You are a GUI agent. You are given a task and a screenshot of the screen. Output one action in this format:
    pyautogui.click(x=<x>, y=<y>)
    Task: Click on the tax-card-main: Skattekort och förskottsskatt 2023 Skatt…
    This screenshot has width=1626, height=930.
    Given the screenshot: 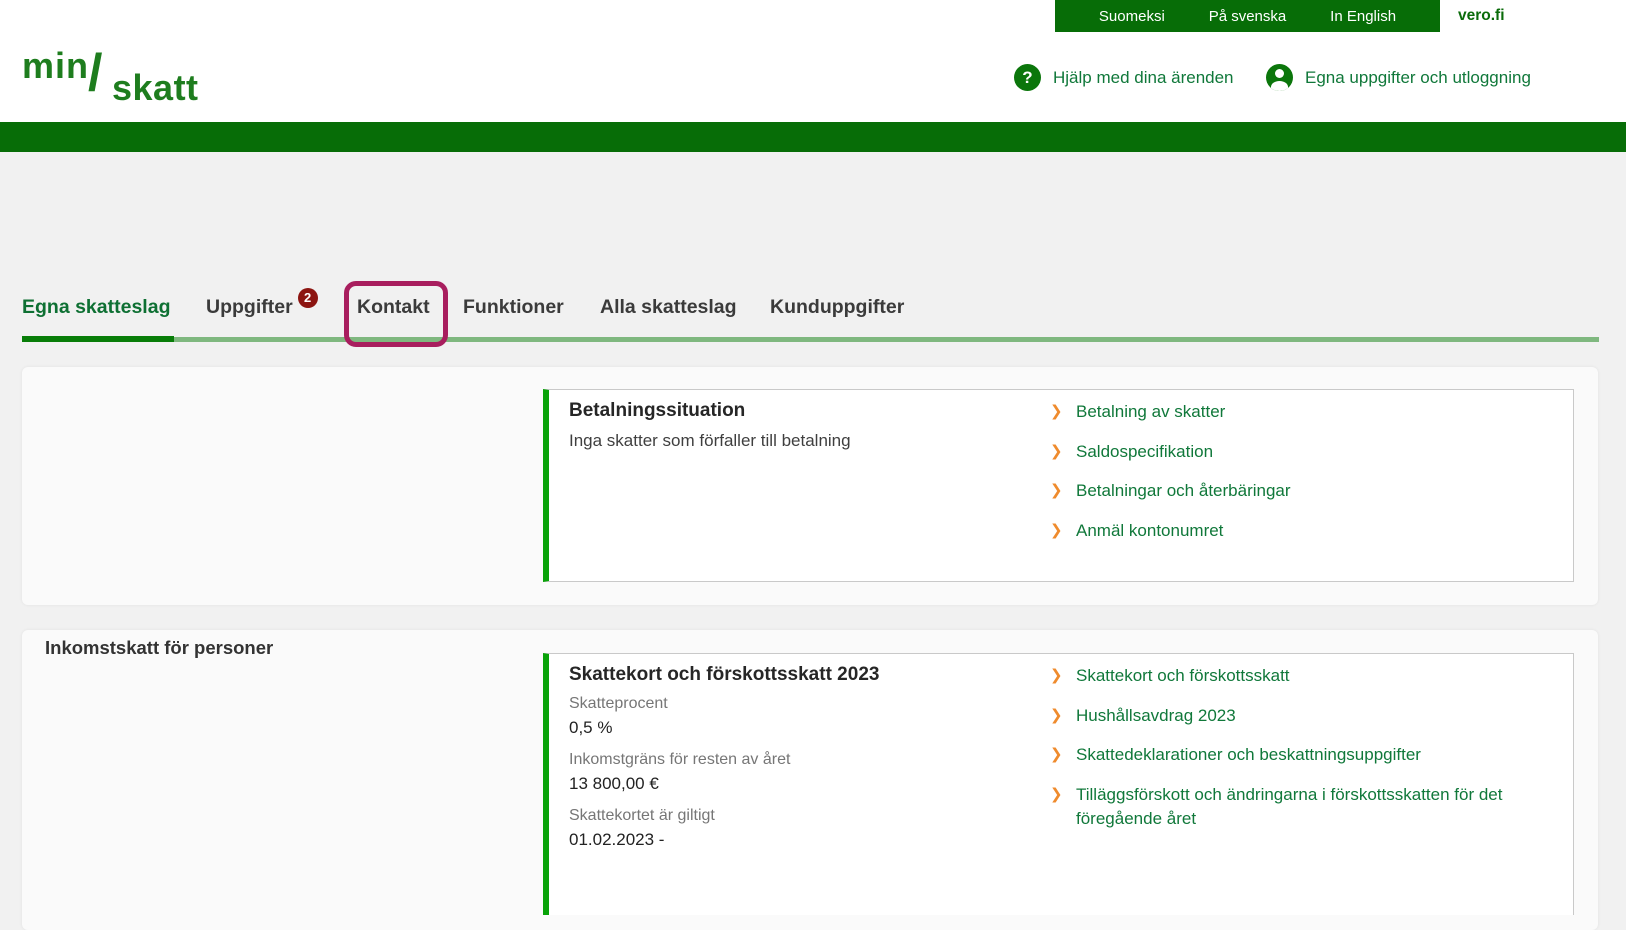 What is the action you would take?
    pyautogui.click(x=804, y=757)
    